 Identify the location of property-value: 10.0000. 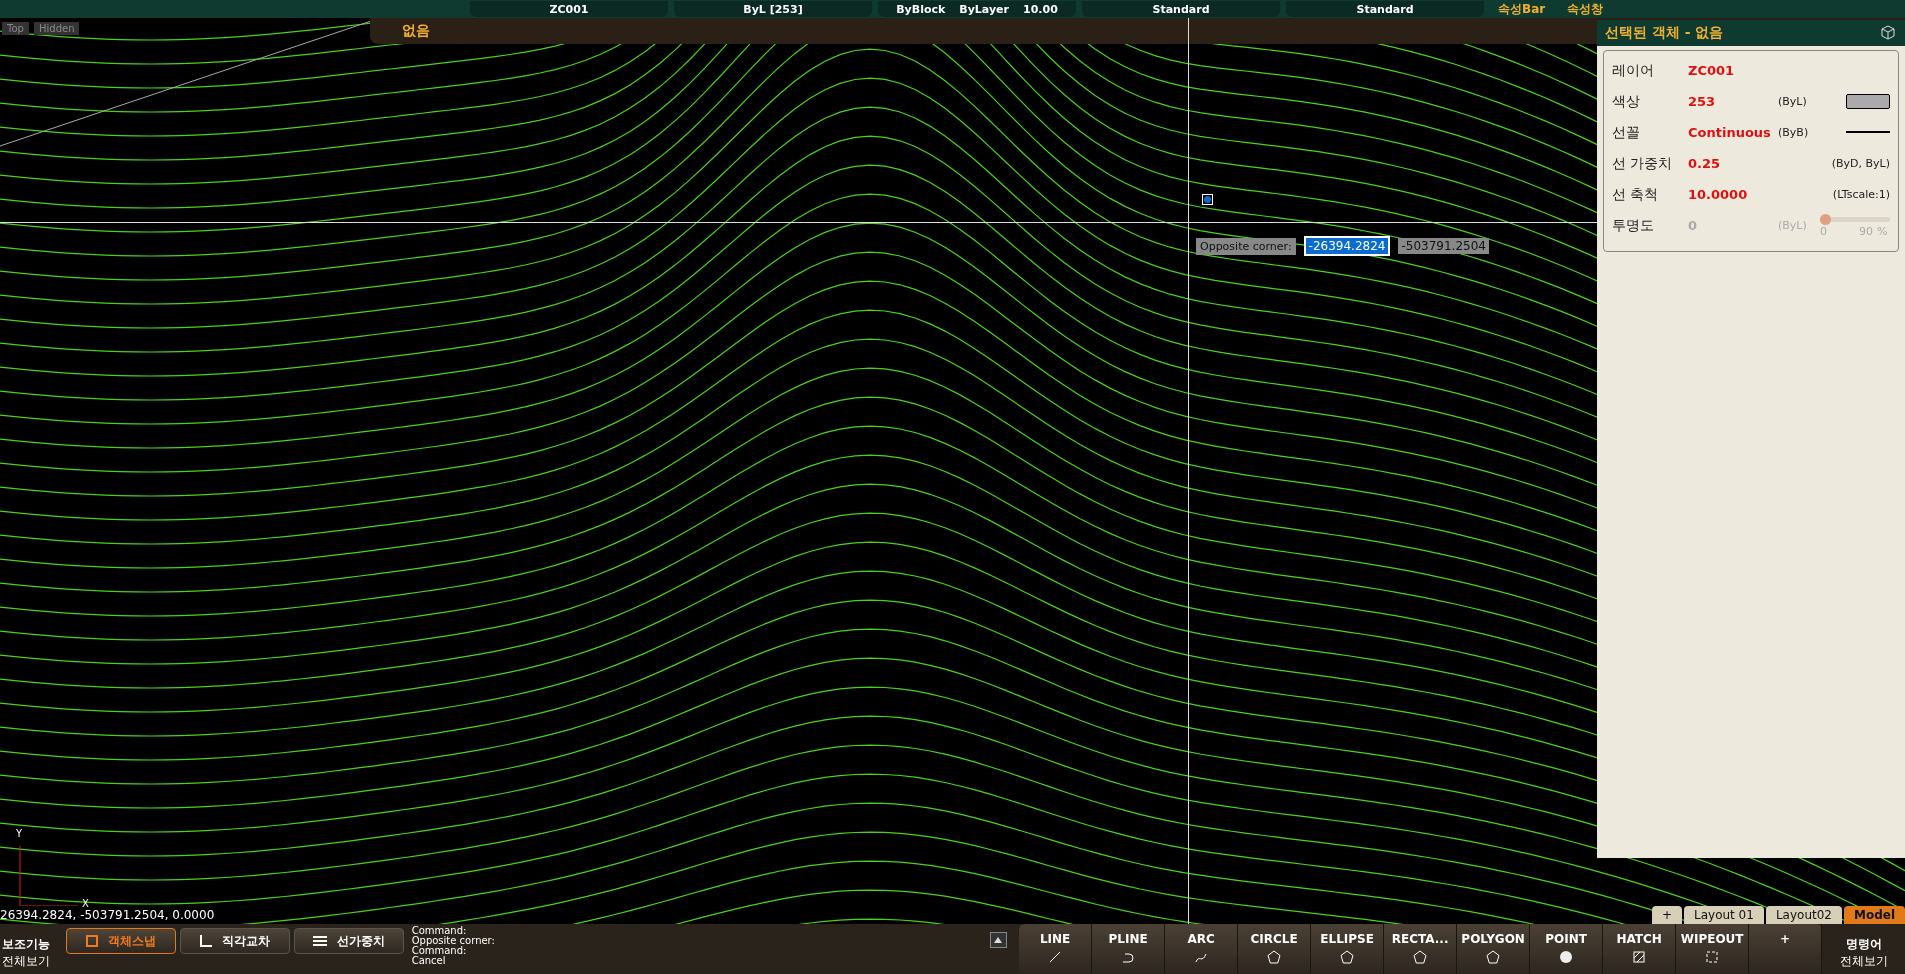
(1733, 194).